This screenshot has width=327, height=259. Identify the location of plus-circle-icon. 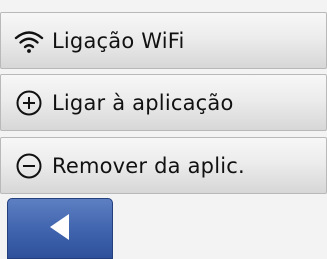
(29, 103).